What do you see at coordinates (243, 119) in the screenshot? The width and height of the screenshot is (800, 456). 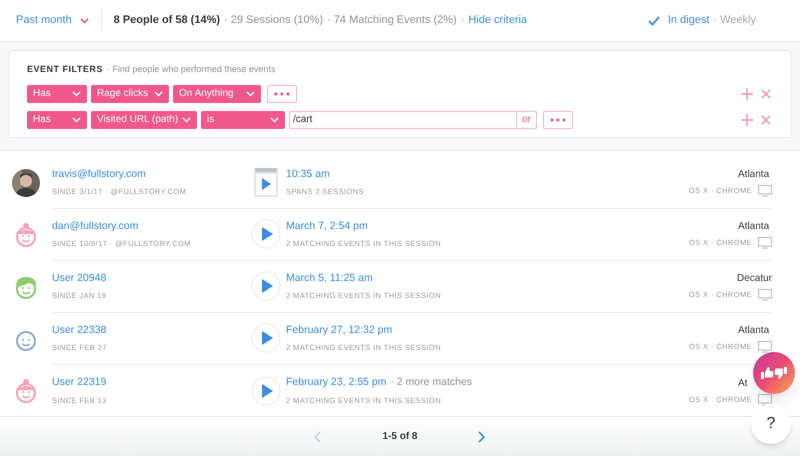 I see `filter-dropdown: is` at bounding box center [243, 119].